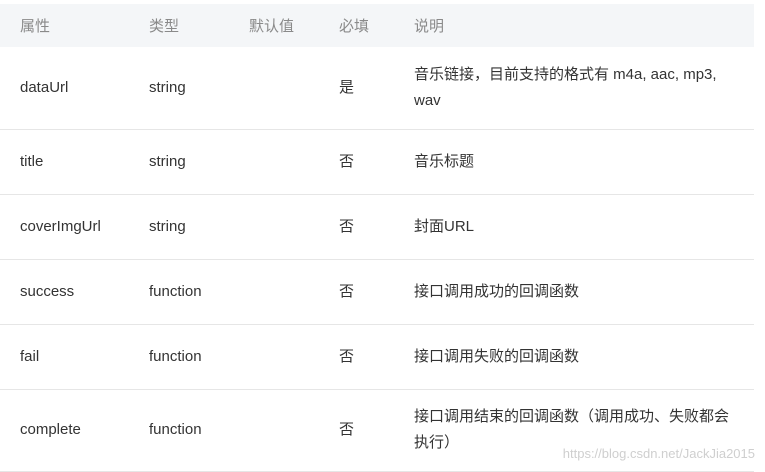  Describe the element at coordinates (377, 291) in the screenshot. I see `table-row: success function 否 接口调用成功的回调函数` at that location.